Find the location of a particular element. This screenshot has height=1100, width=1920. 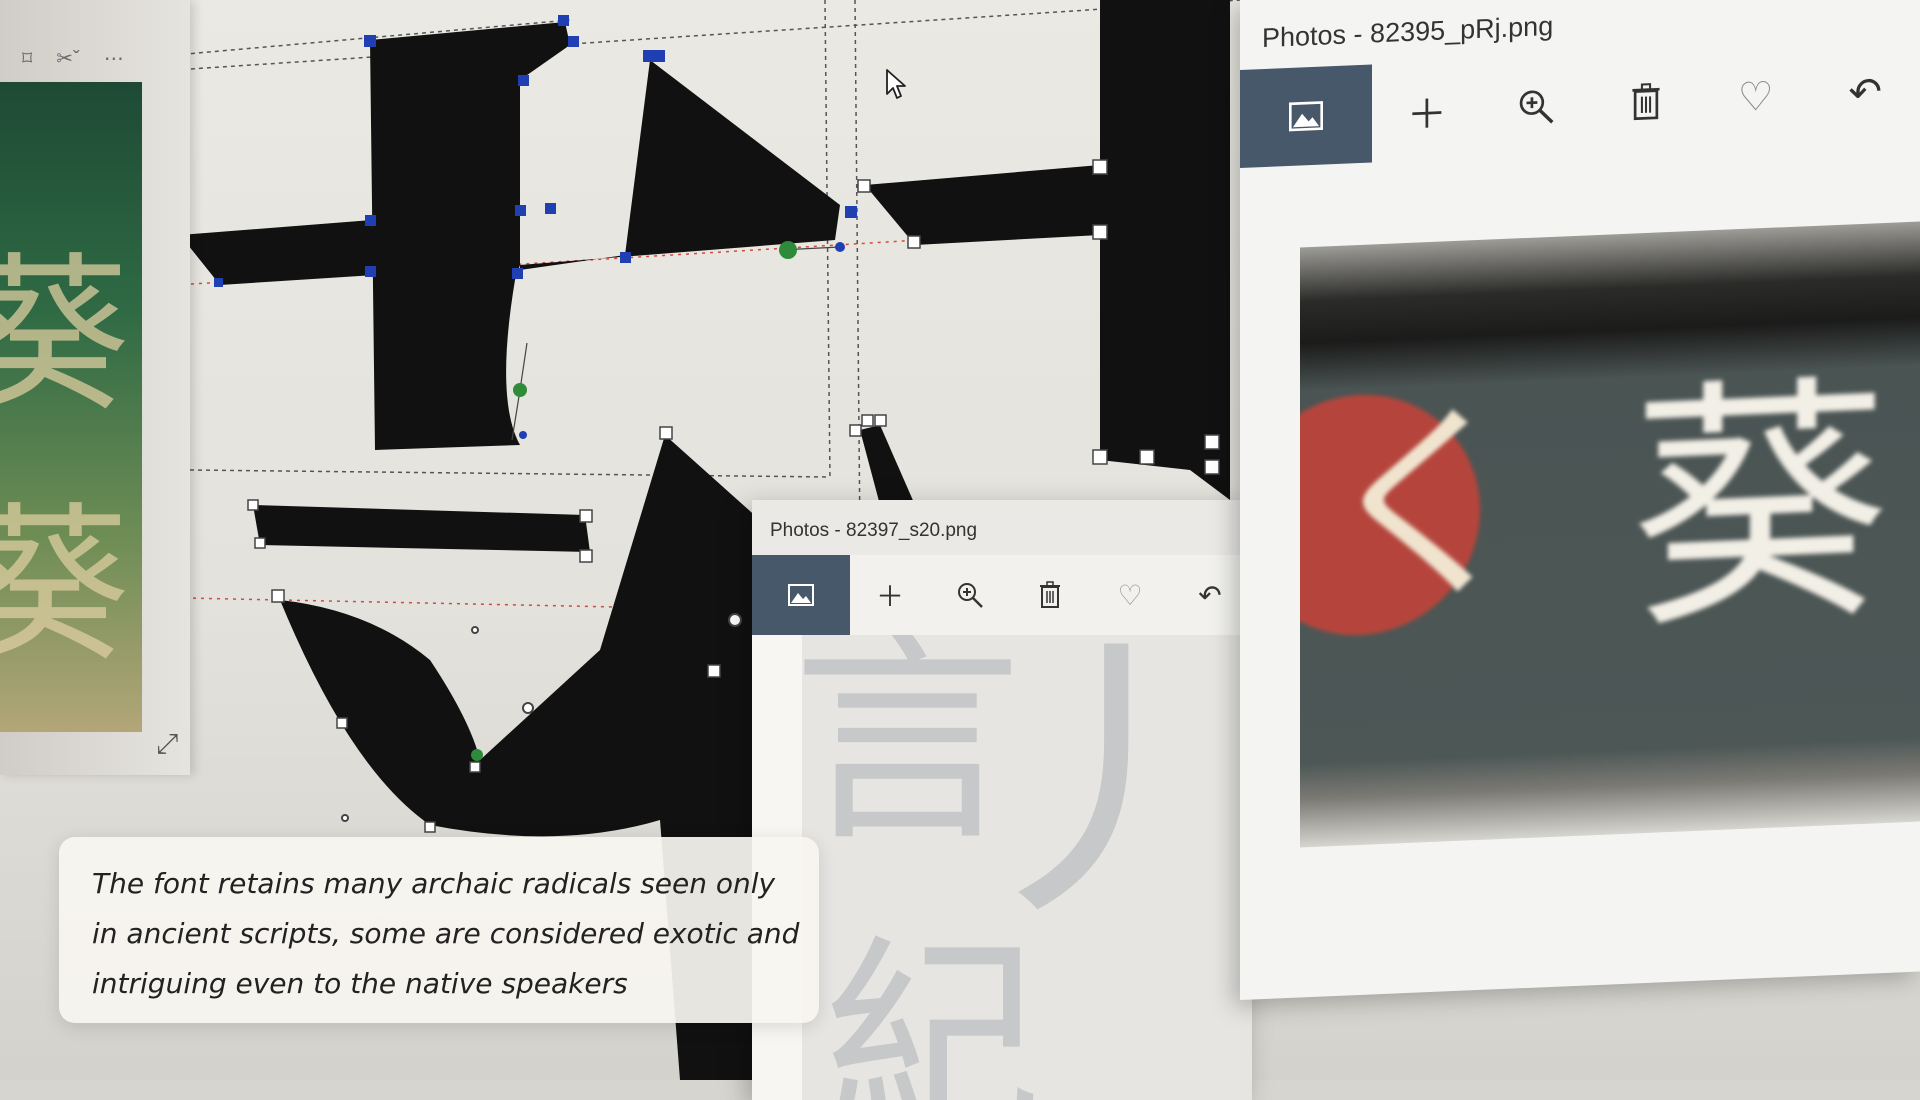

thumbnail-toolbar: ⌑ ✂ˇ ⋯ is located at coordinates (101, 58).